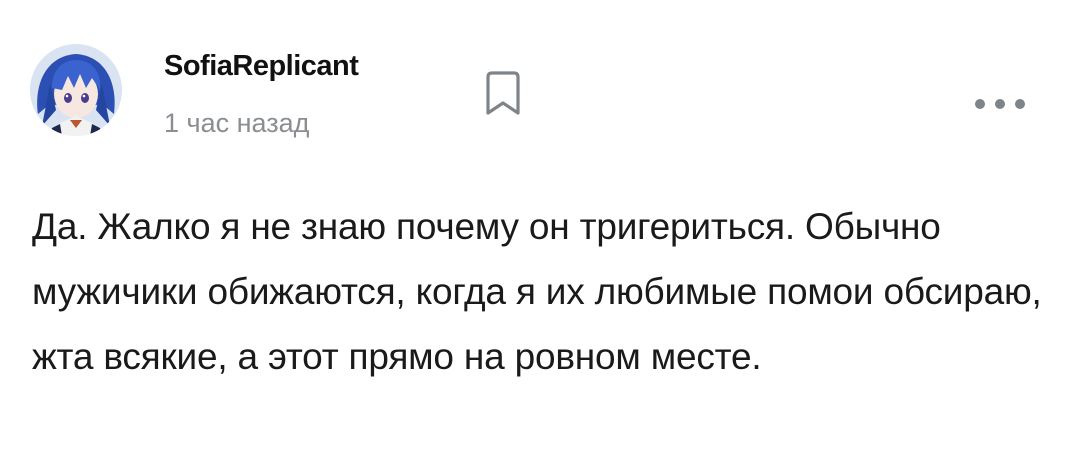  I want to click on author-name: SofiaReplicant, so click(261, 66).